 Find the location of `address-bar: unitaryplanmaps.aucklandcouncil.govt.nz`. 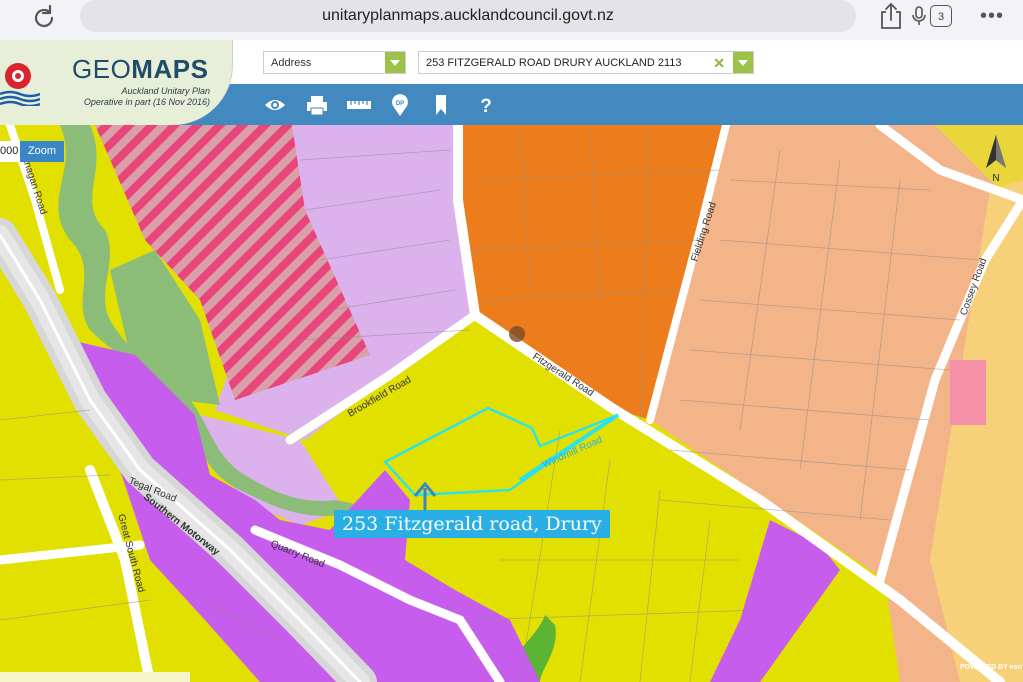

address-bar: unitaryplanmaps.aucklandcouncil.govt.nz is located at coordinates (503, 16).